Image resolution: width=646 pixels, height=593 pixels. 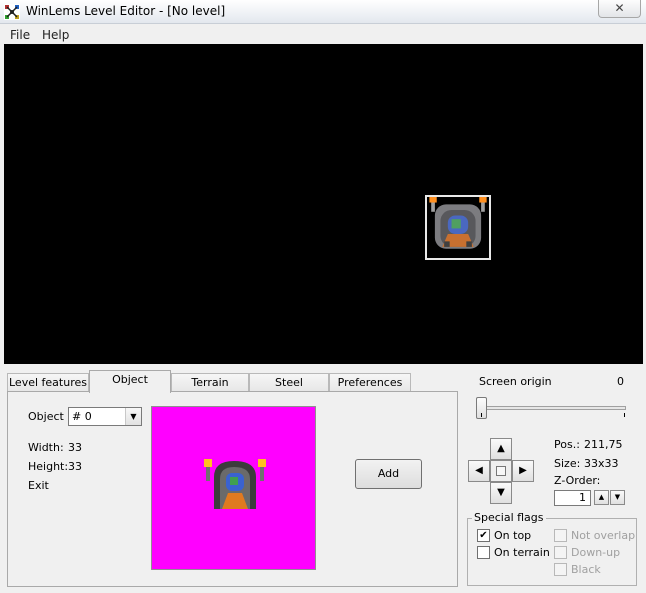 What do you see at coordinates (48, 466) in the screenshot?
I see `height-label: Height:` at bounding box center [48, 466].